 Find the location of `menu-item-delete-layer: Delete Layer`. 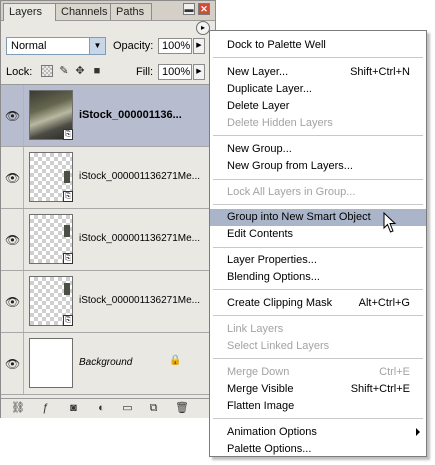

menu-item-delete-layer: Delete Layer is located at coordinates (318, 106).